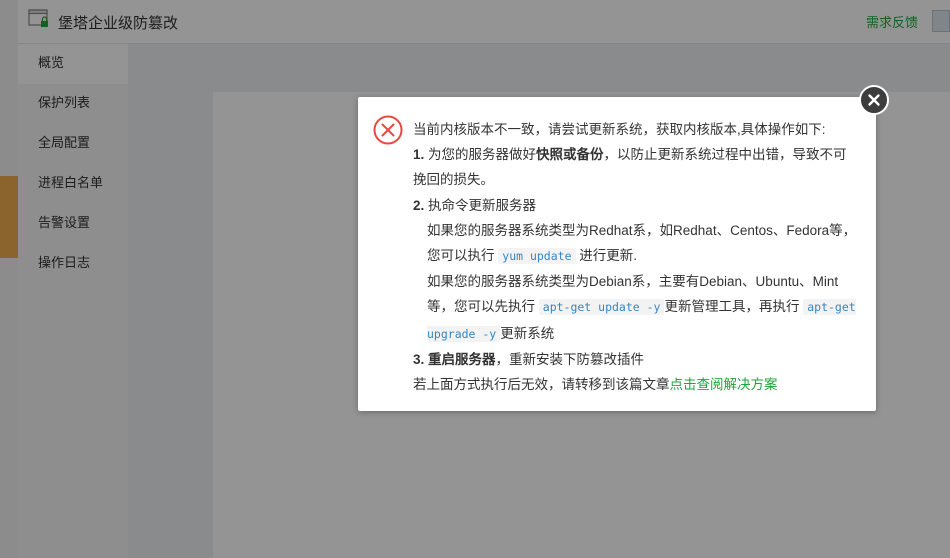 The image size is (950, 558). What do you see at coordinates (462, 359) in the screenshot?
I see `step-3-bold: 重启服务器` at bounding box center [462, 359].